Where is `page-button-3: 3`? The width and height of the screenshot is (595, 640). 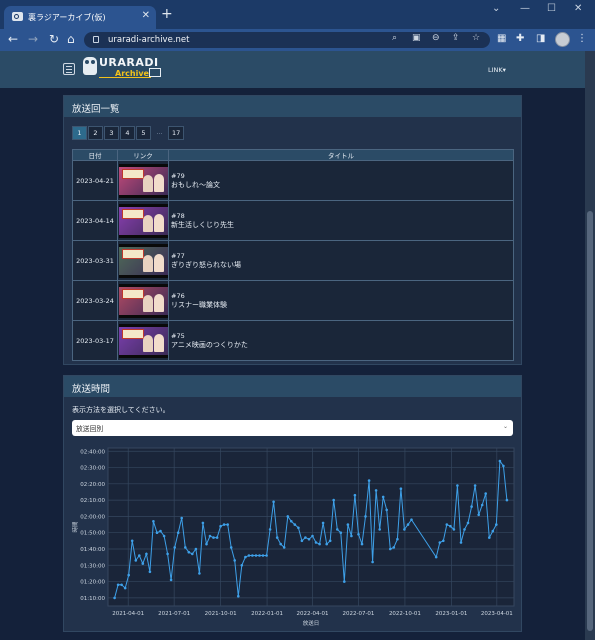
page-button-3: 3 is located at coordinates (111, 133).